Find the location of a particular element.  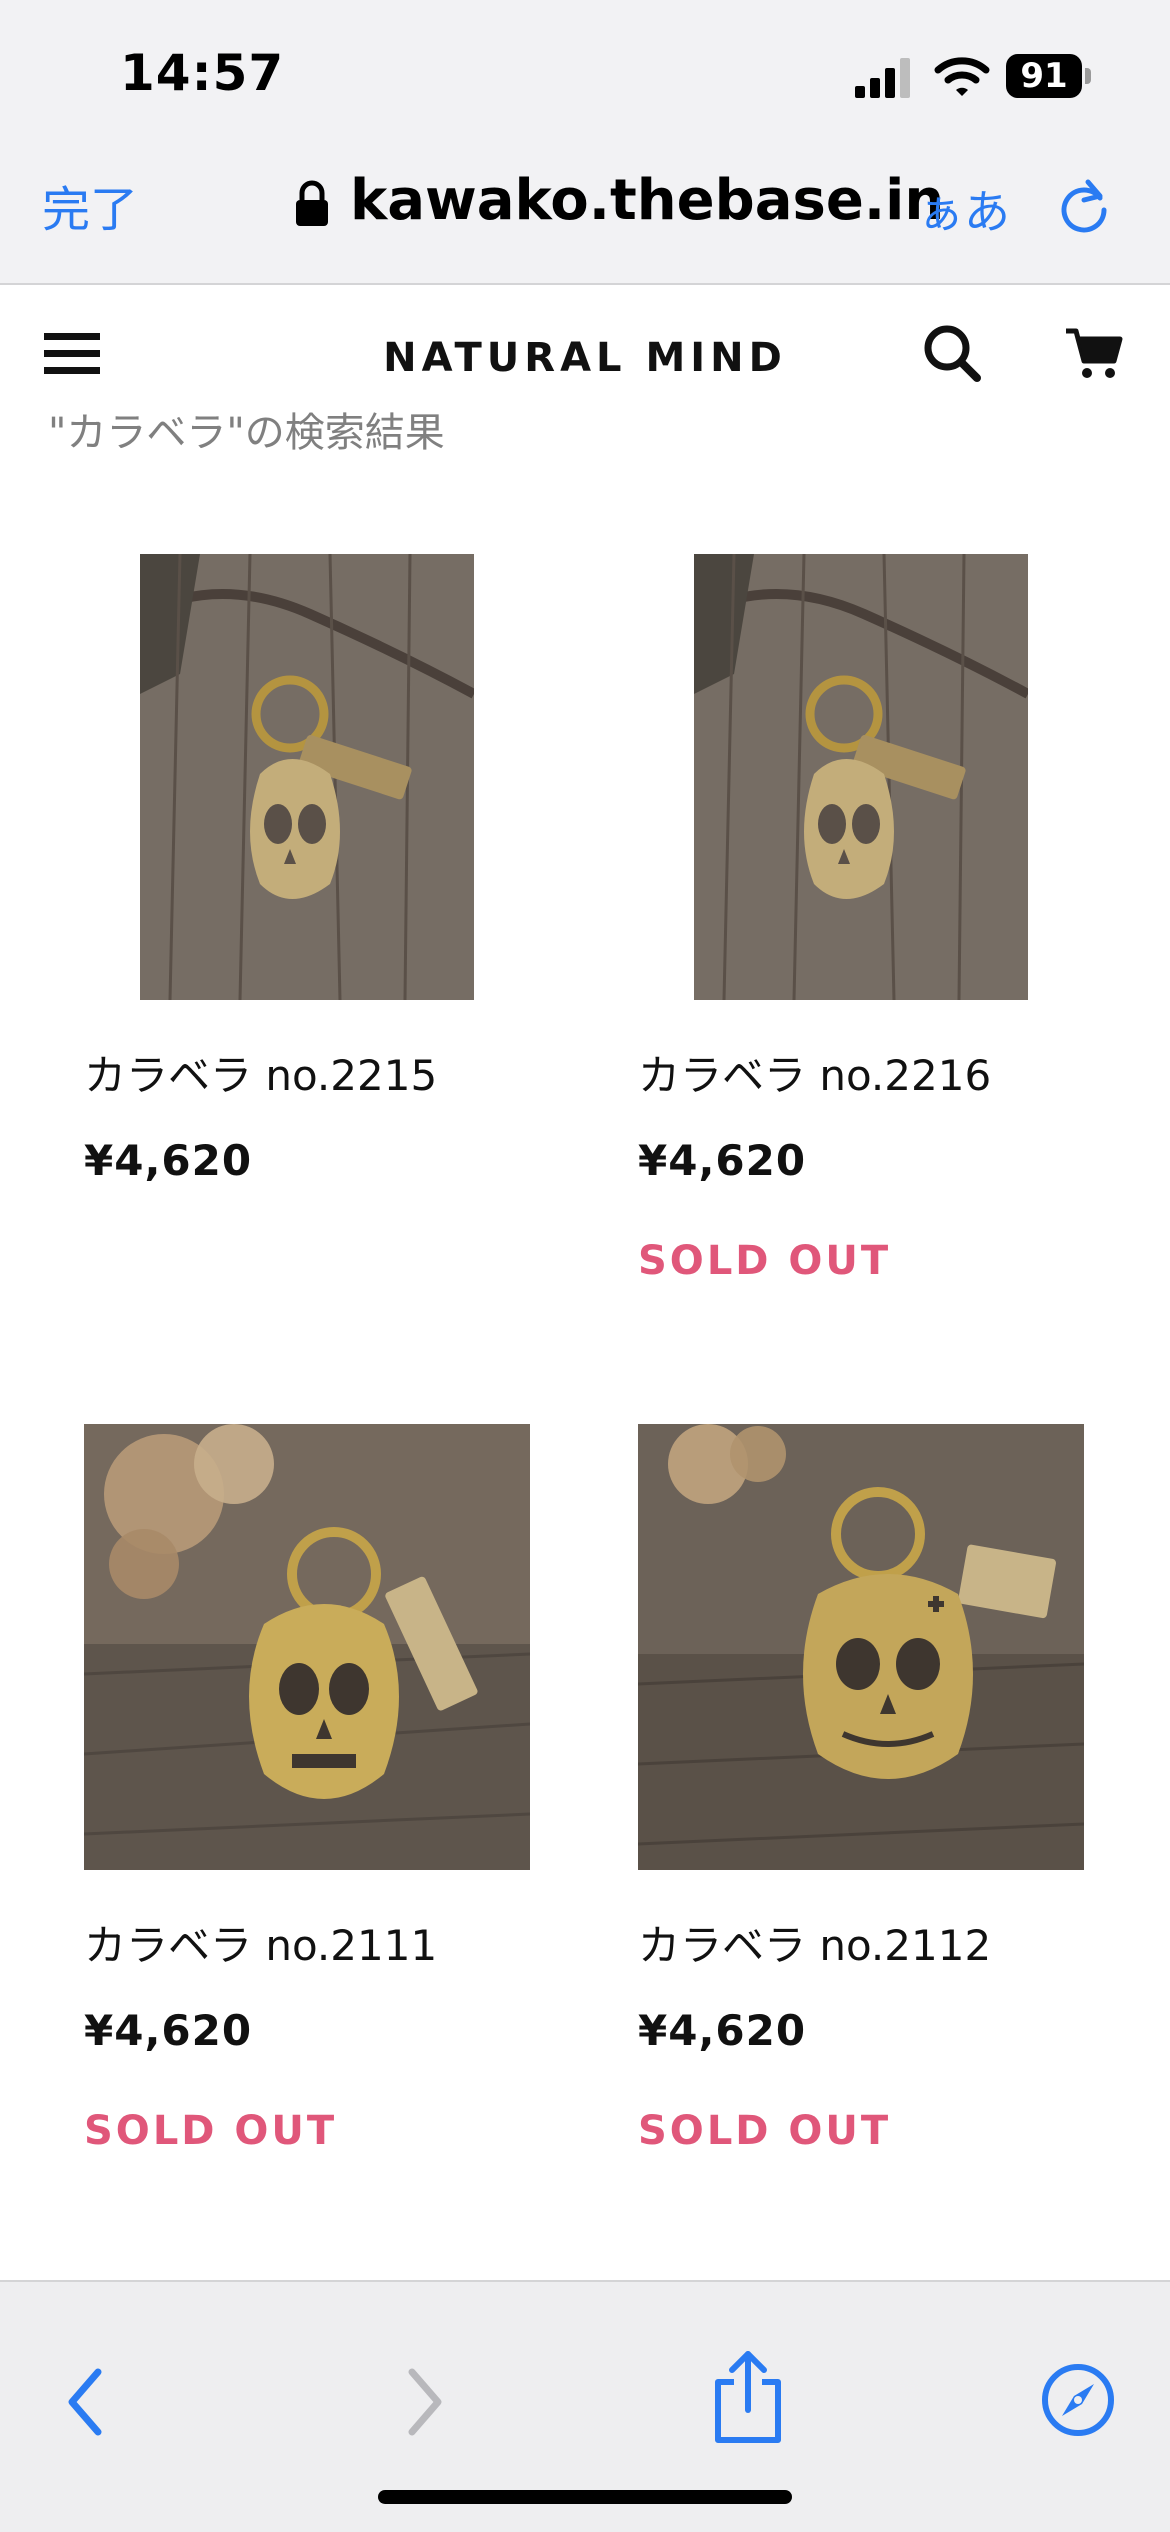

compass-icon is located at coordinates (1078, 2400).